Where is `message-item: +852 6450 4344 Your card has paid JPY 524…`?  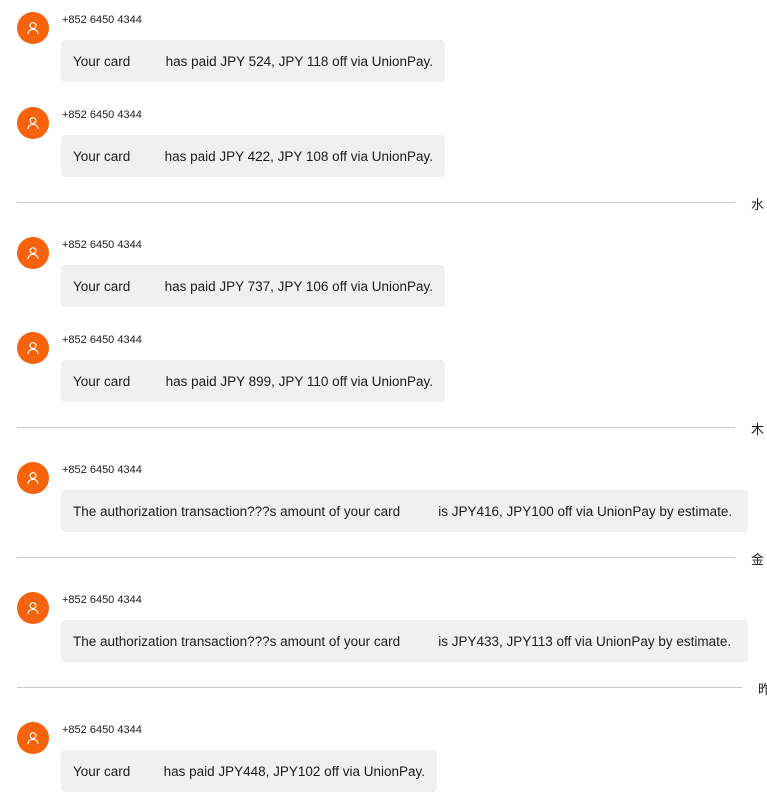 message-item: +852 6450 4344 Your card has paid JPY 524… is located at coordinates (383, 50).